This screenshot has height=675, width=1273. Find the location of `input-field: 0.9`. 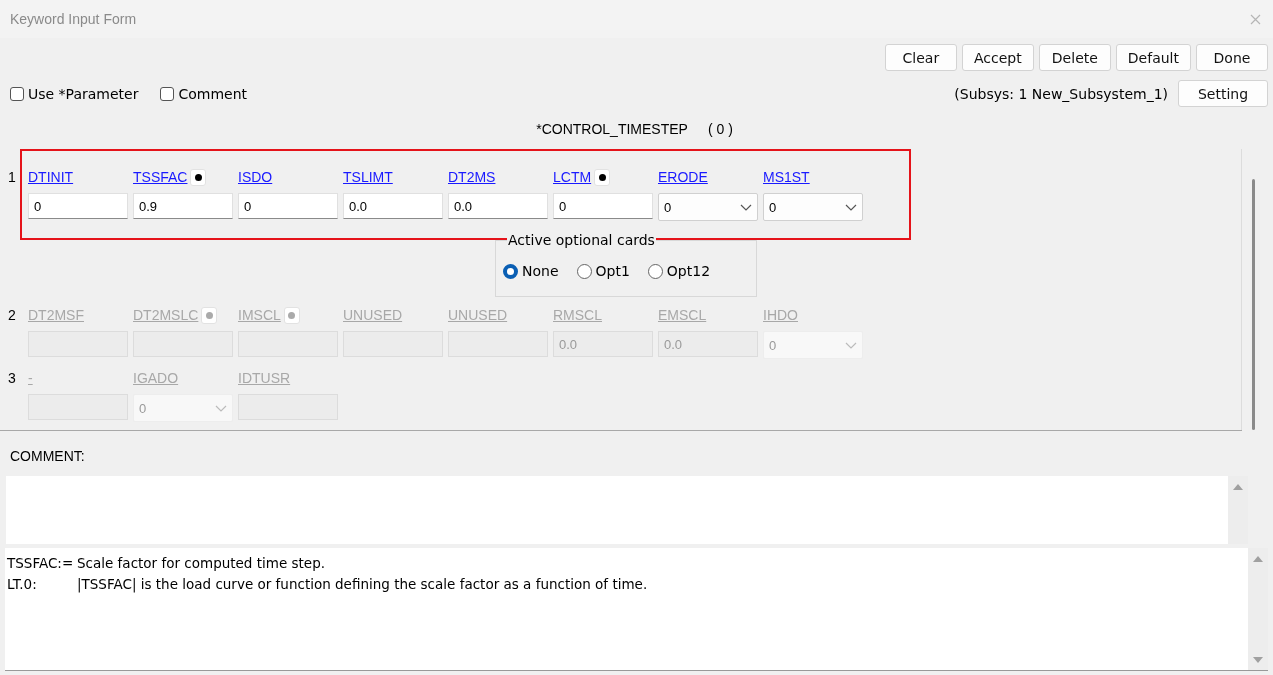

input-field: 0.9 is located at coordinates (183, 206).